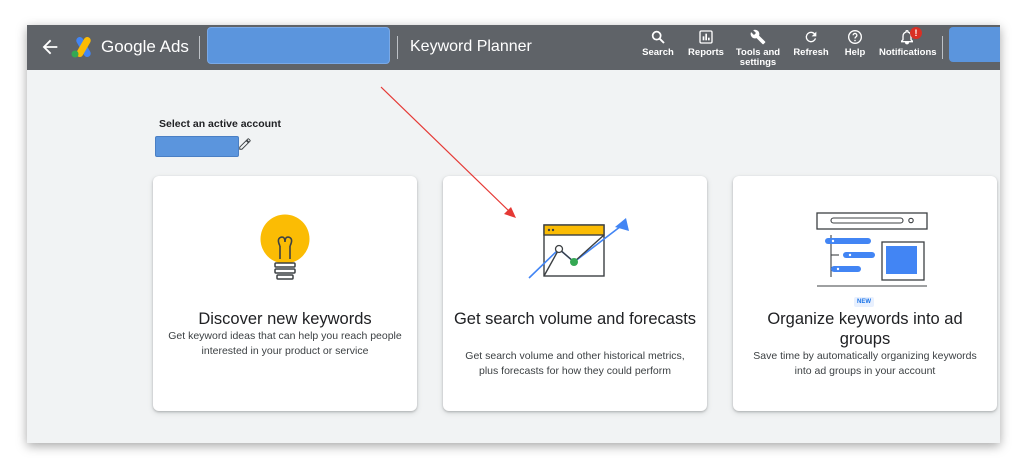 Image resolution: width=1017 pixels, height=468 pixels. Describe the element at coordinates (50, 47) in the screenshot. I see `back-arrow-icon` at that location.